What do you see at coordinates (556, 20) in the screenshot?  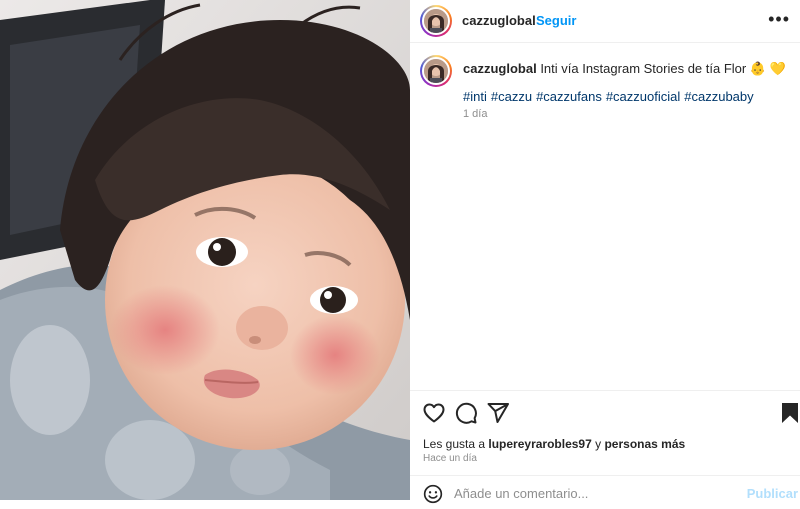 I see `follow-button: Seguir` at bounding box center [556, 20].